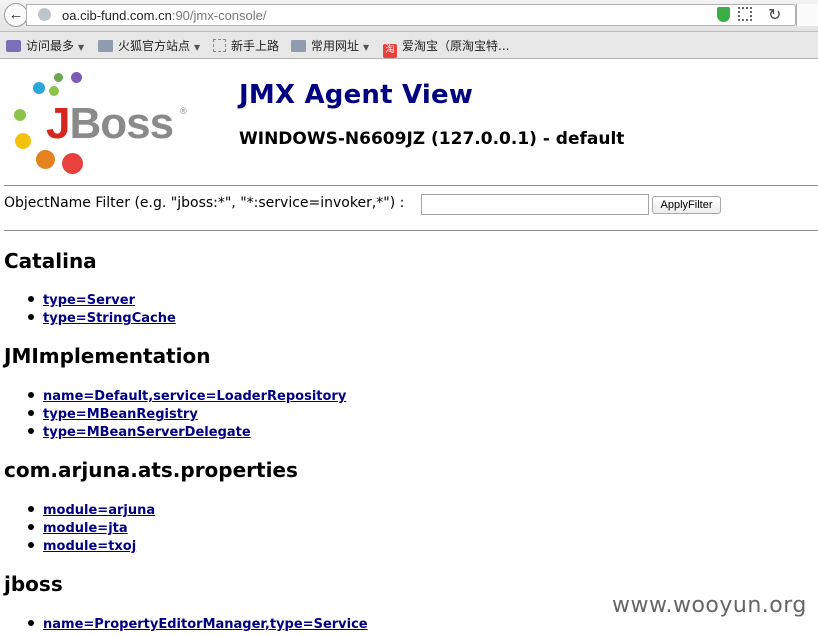  Describe the element at coordinates (50, 46) in the screenshot. I see `bookmark-label: 访问最多` at that location.